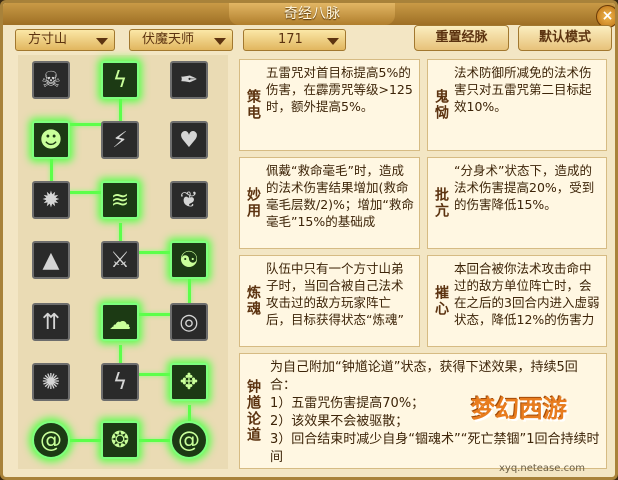 Image resolution: width=618 pixels, height=480 pixels. What do you see at coordinates (441, 105) in the screenshot?
I see `skill-label: 鬼恸` at bounding box center [441, 105].